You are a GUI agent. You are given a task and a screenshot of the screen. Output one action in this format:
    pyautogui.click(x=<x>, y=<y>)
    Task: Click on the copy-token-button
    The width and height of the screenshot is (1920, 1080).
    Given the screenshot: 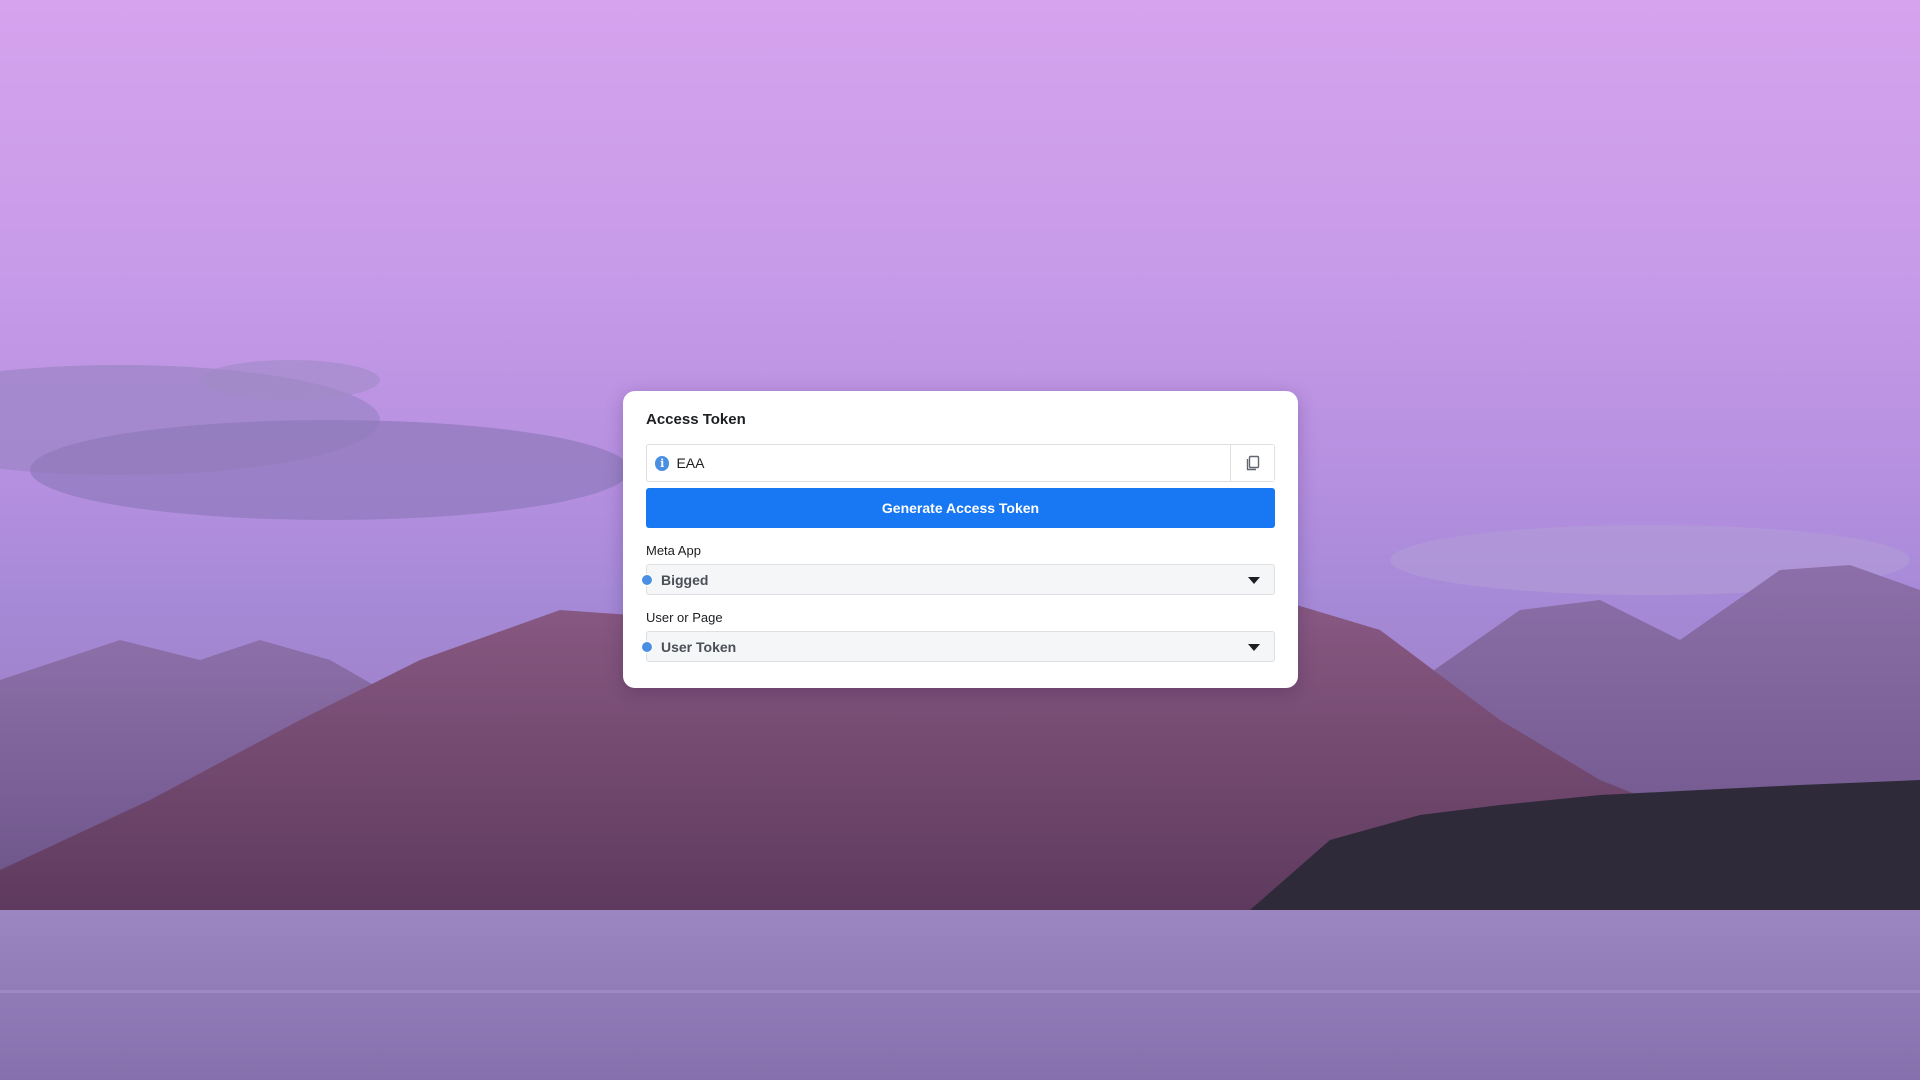 What is the action you would take?
    pyautogui.click(x=1252, y=463)
    